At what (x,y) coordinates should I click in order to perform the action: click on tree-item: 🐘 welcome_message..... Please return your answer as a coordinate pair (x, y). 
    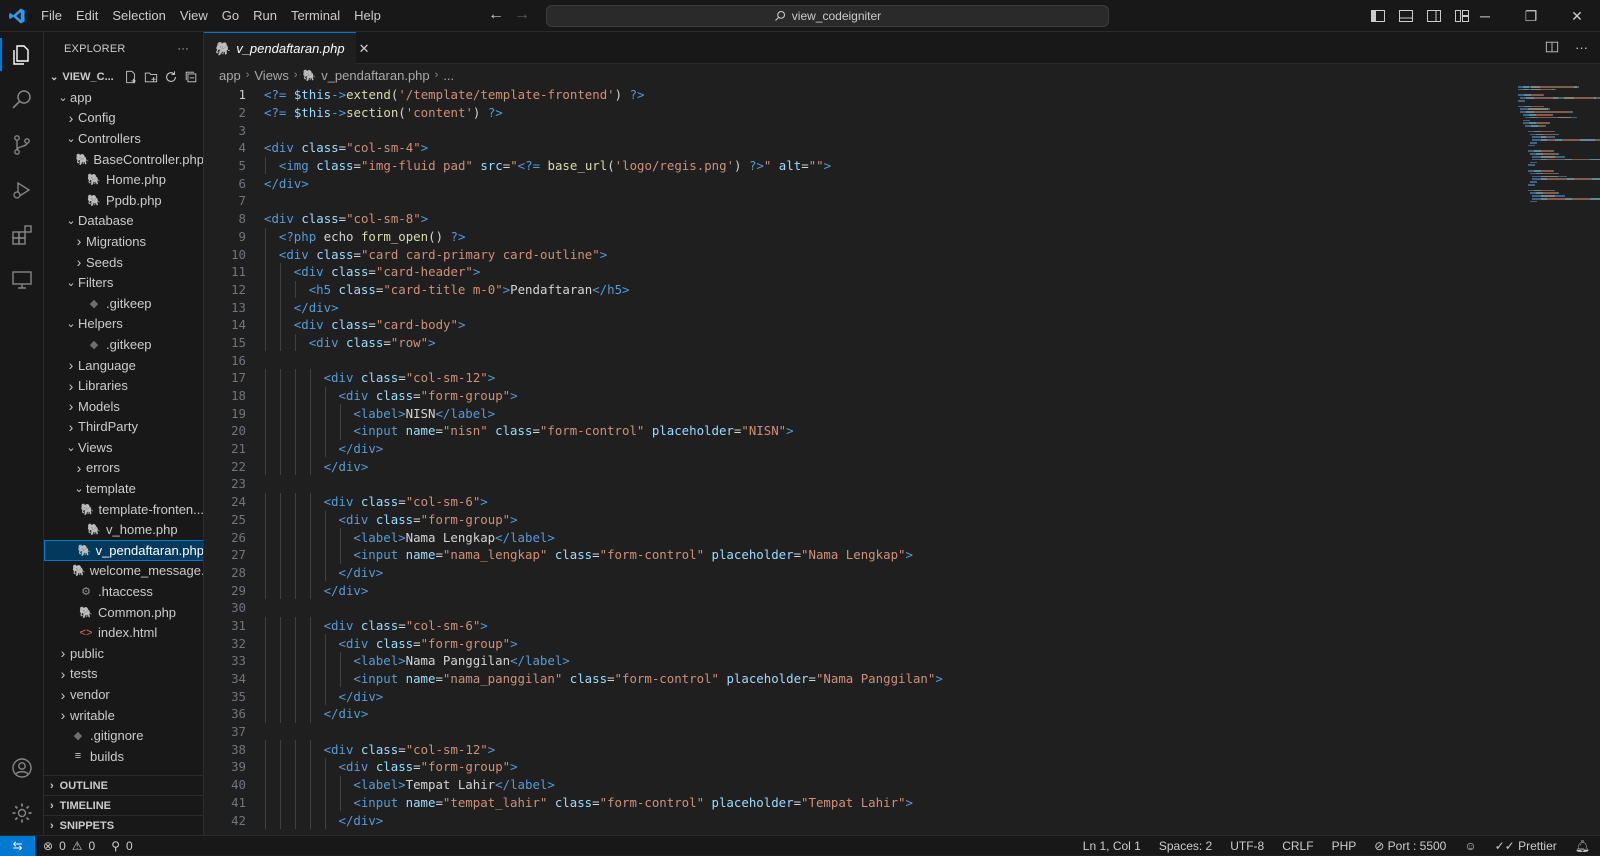
    Looking at the image, I should click on (123, 571).